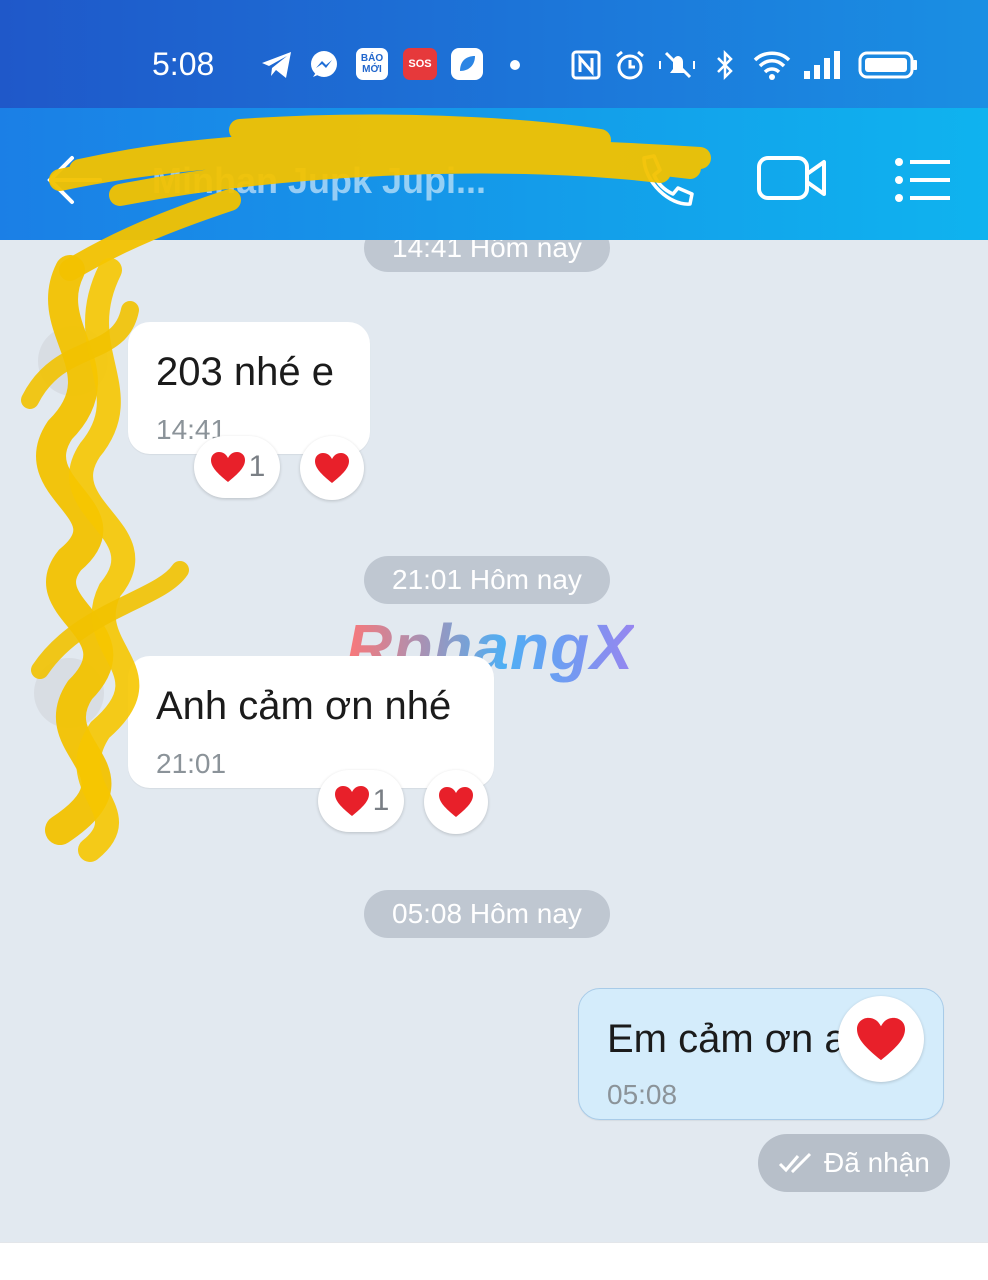  What do you see at coordinates (304, 706) in the screenshot?
I see `message-text: Anh cảm ơn nhé` at bounding box center [304, 706].